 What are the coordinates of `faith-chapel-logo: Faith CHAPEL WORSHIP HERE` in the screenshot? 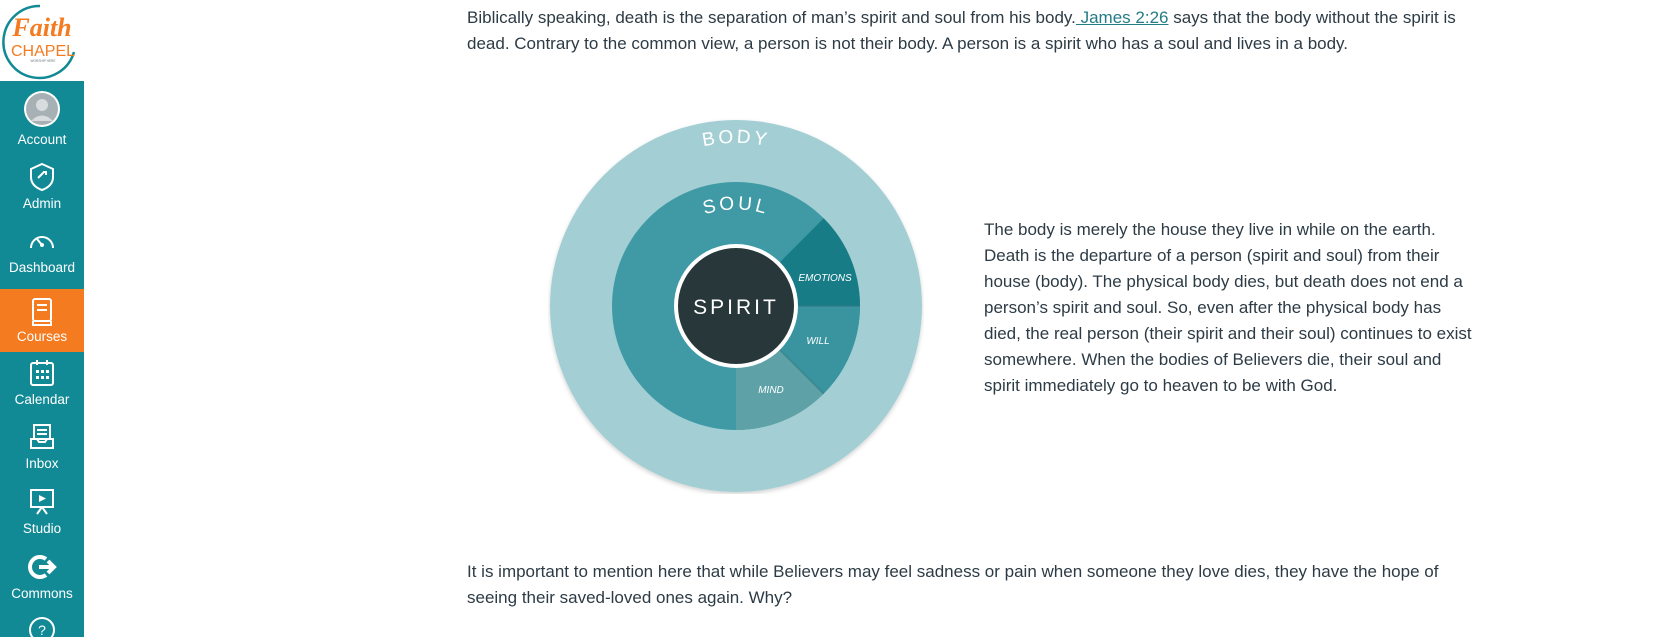 It's located at (42, 40).